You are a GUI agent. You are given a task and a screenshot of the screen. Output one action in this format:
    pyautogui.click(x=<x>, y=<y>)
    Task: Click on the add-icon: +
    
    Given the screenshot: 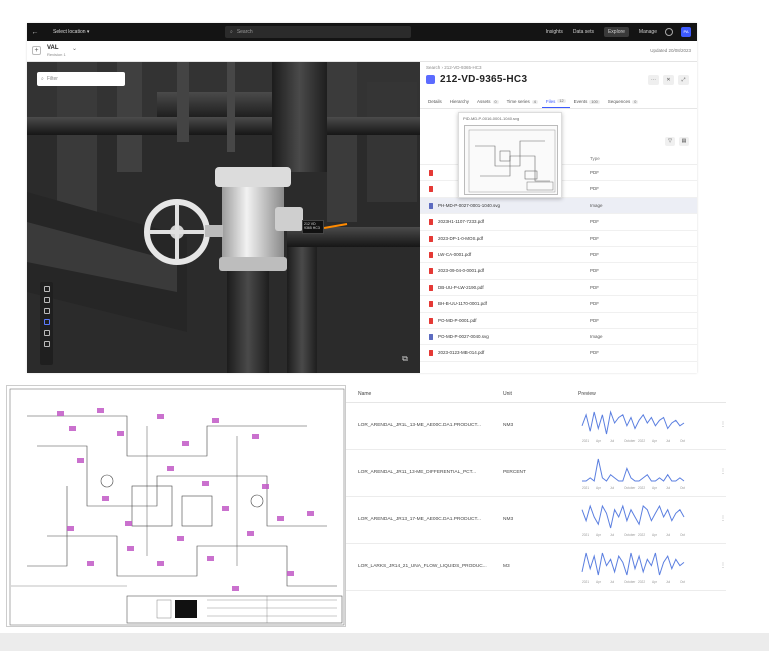 What is the action you would take?
    pyautogui.click(x=36, y=50)
    